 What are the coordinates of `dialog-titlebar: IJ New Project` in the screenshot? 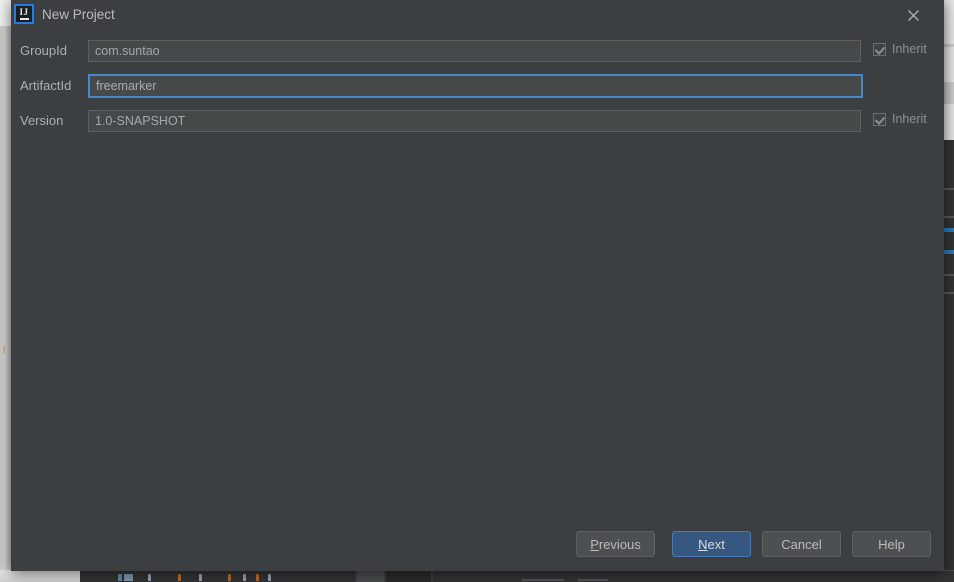 It's located at (477, 15).